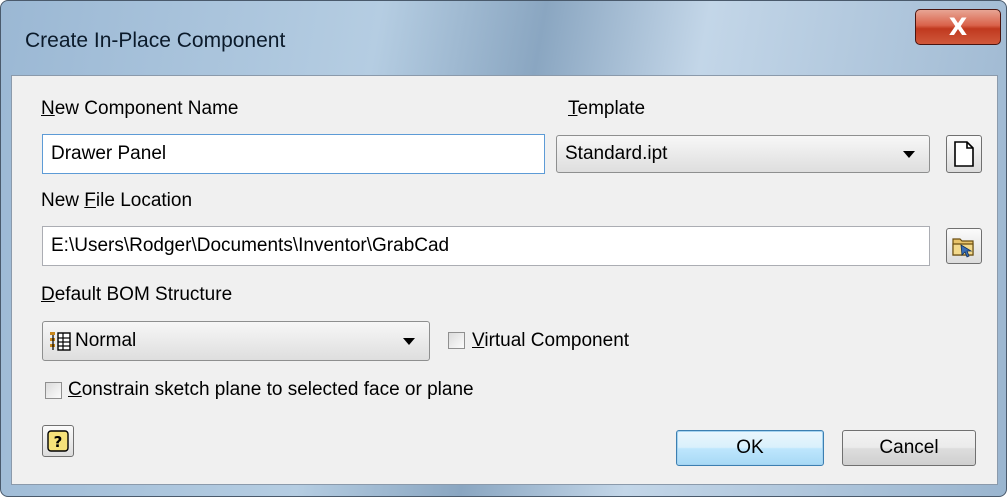  I want to click on folder-browse-icon, so click(963, 248).